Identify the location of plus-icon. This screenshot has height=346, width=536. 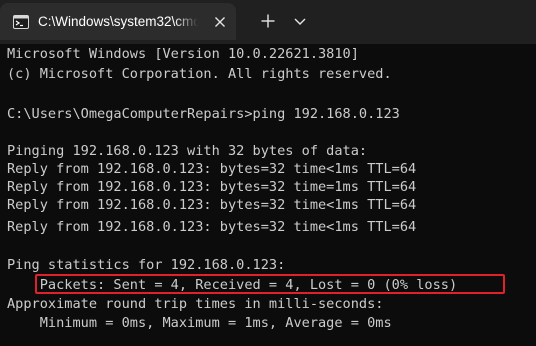
(268, 21).